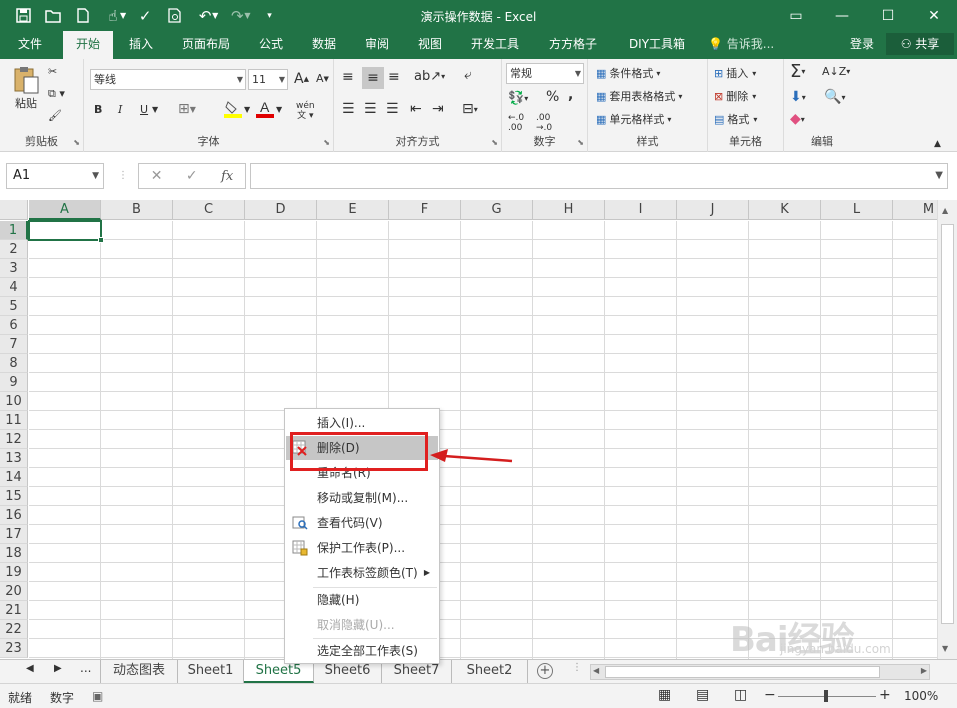 The height and width of the screenshot is (708, 957). Describe the element at coordinates (65, 210) in the screenshot. I see `column-header-a: A` at that location.